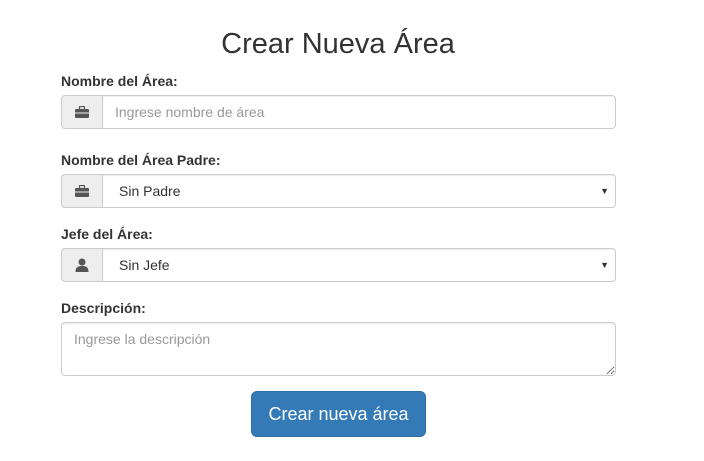 Image resolution: width=704 pixels, height=461 pixels. Describe the element at coordinates (107, 234) in the screenshot. I see `area-head-label: Jefe del Área:` at that location.